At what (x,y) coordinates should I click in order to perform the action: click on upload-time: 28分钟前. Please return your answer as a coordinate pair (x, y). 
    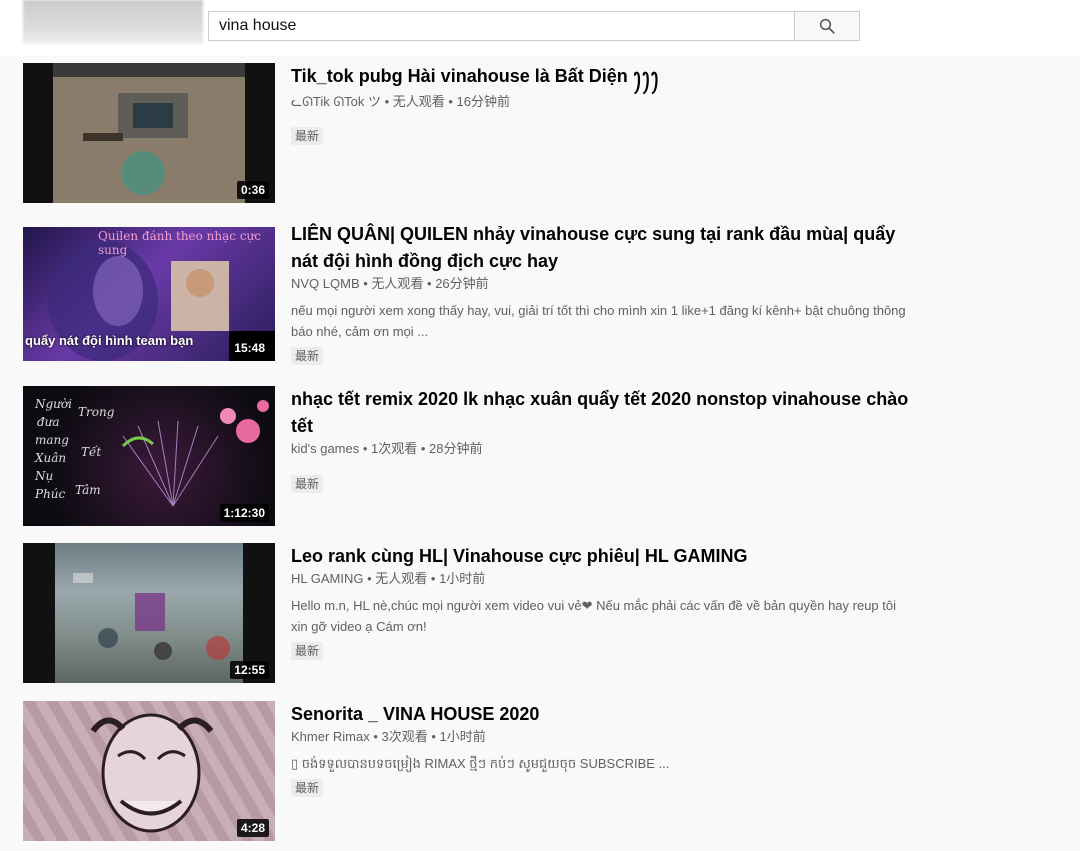
    Looking at the image, I should click on (456, 448).